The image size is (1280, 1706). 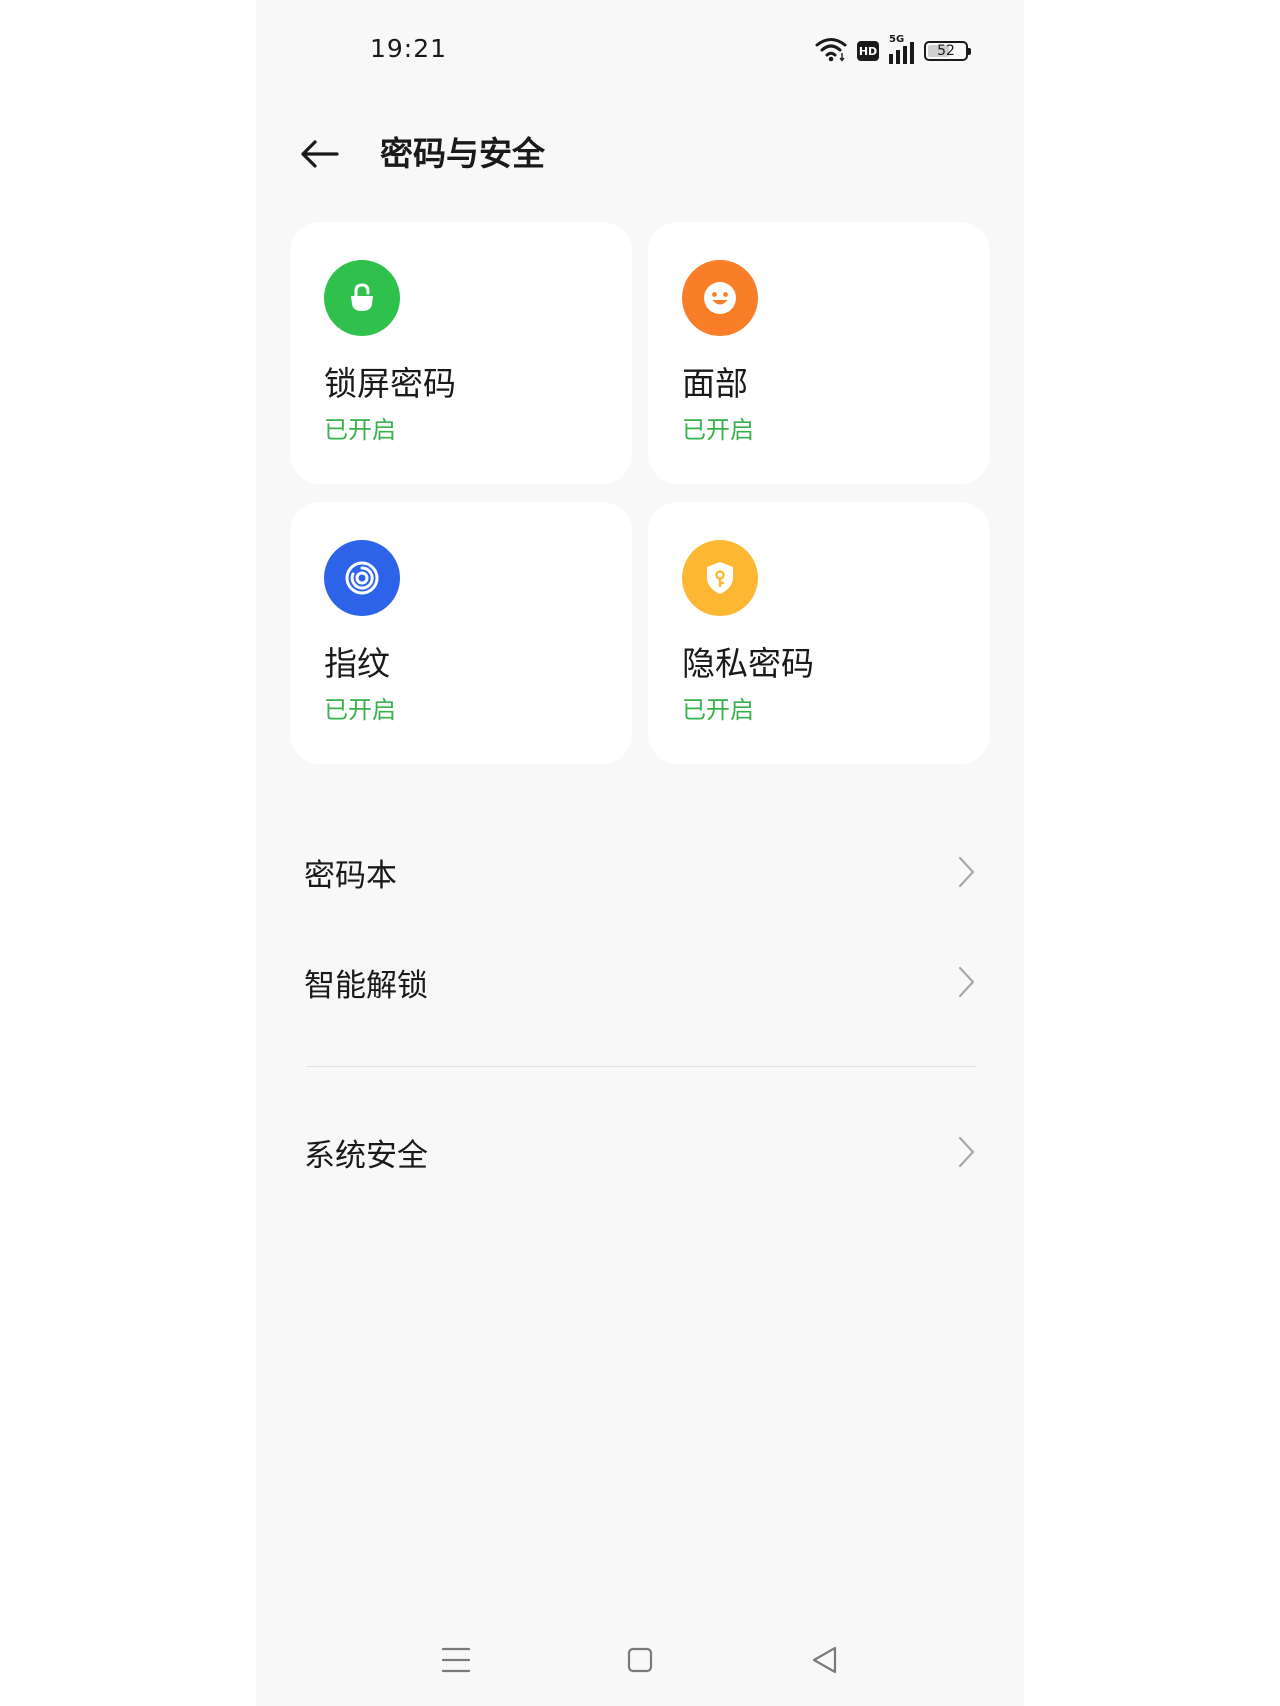 I want to click on shield-key-icon, so click(x=720, y=578).